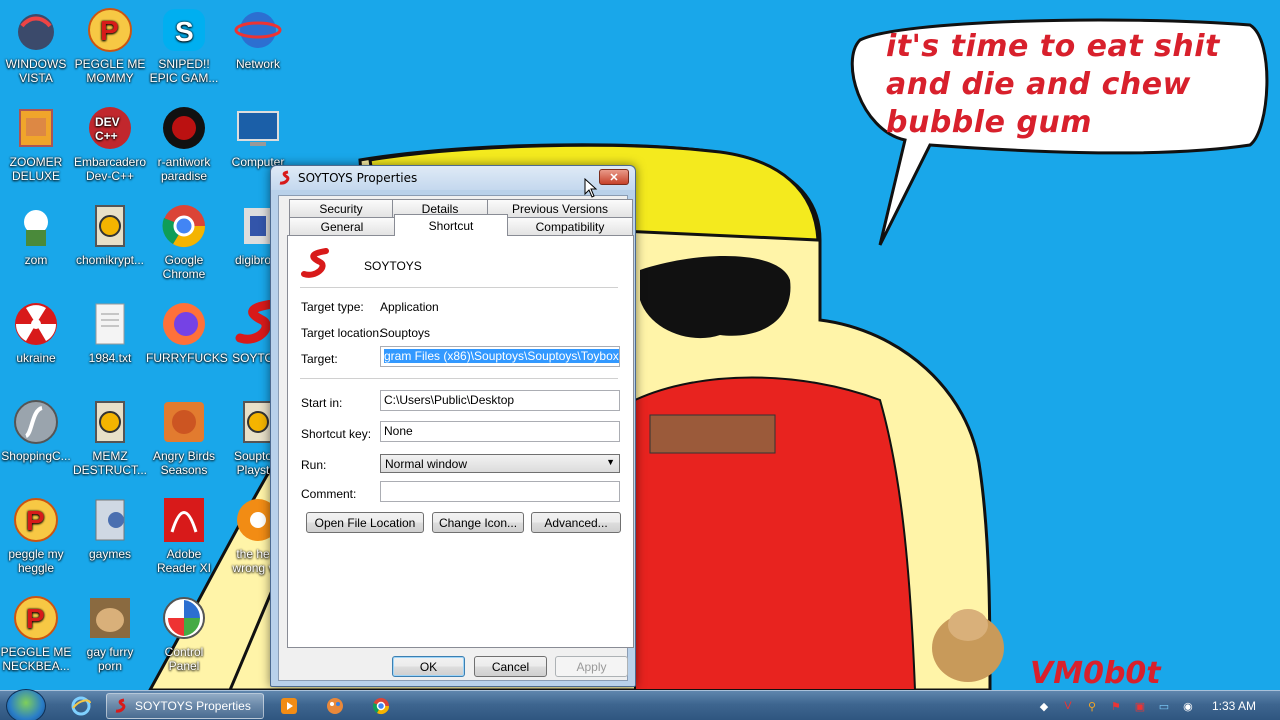 The image size is (1280, 720). Describe the element at coordinates (36, 358) in the screenshot. I see `desktop-icon-label: ukraine` at that location.